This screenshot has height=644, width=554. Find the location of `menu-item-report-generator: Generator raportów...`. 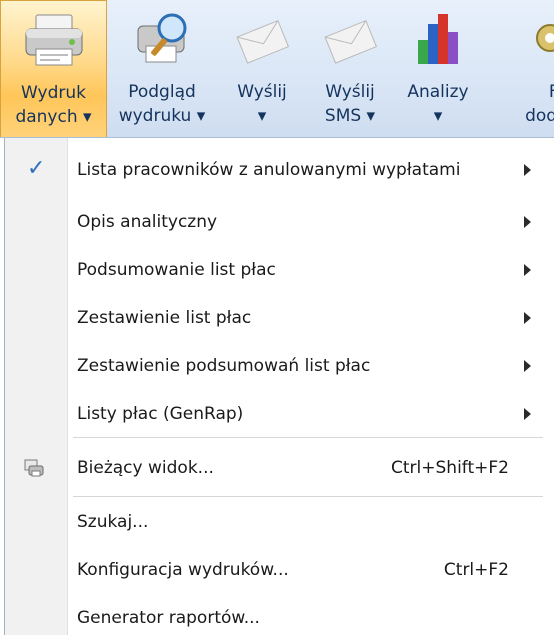

menu-item-report-generator: Generator raportów... is located at coordinates (279, 618).